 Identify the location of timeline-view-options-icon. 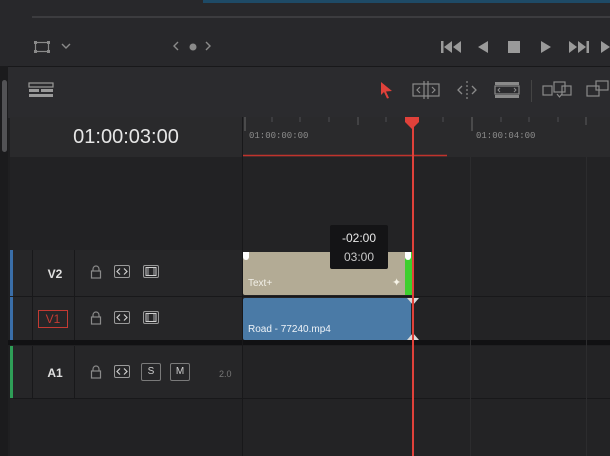
(41, 90).